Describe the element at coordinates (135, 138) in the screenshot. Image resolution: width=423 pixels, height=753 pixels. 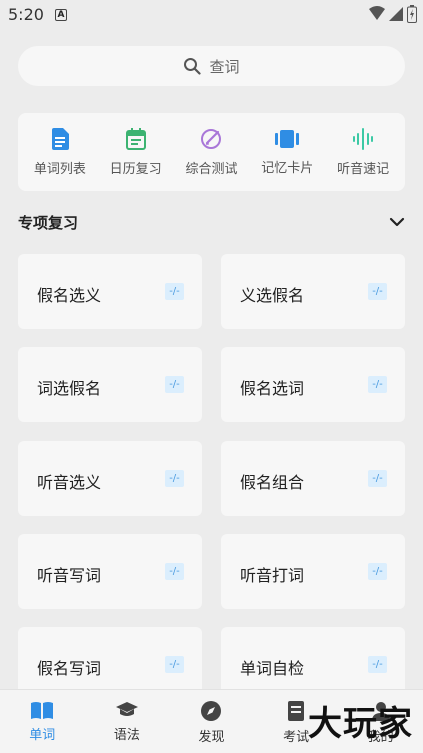
I see `calendar-icon` at that location.